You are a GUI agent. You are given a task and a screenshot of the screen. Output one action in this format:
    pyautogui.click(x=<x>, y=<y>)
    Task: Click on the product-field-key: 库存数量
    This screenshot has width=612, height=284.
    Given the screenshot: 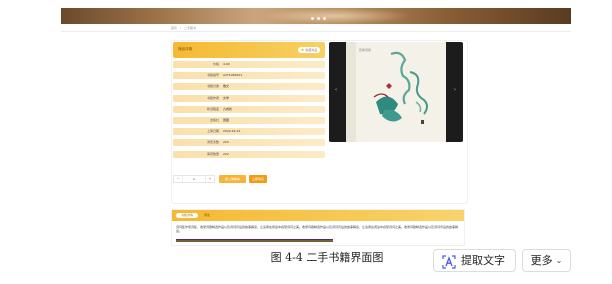 What is the action you would take?
    pyautogui.click(x=212, y=153)
    